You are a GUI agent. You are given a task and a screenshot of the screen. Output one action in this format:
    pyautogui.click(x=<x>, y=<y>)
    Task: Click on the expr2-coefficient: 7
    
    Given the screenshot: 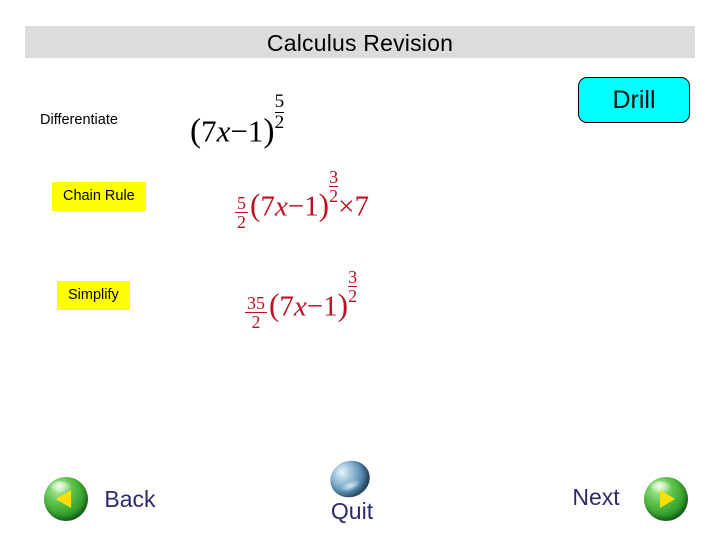 What is the action you would take?
    pyautogui.click(x=267, y=206)
    